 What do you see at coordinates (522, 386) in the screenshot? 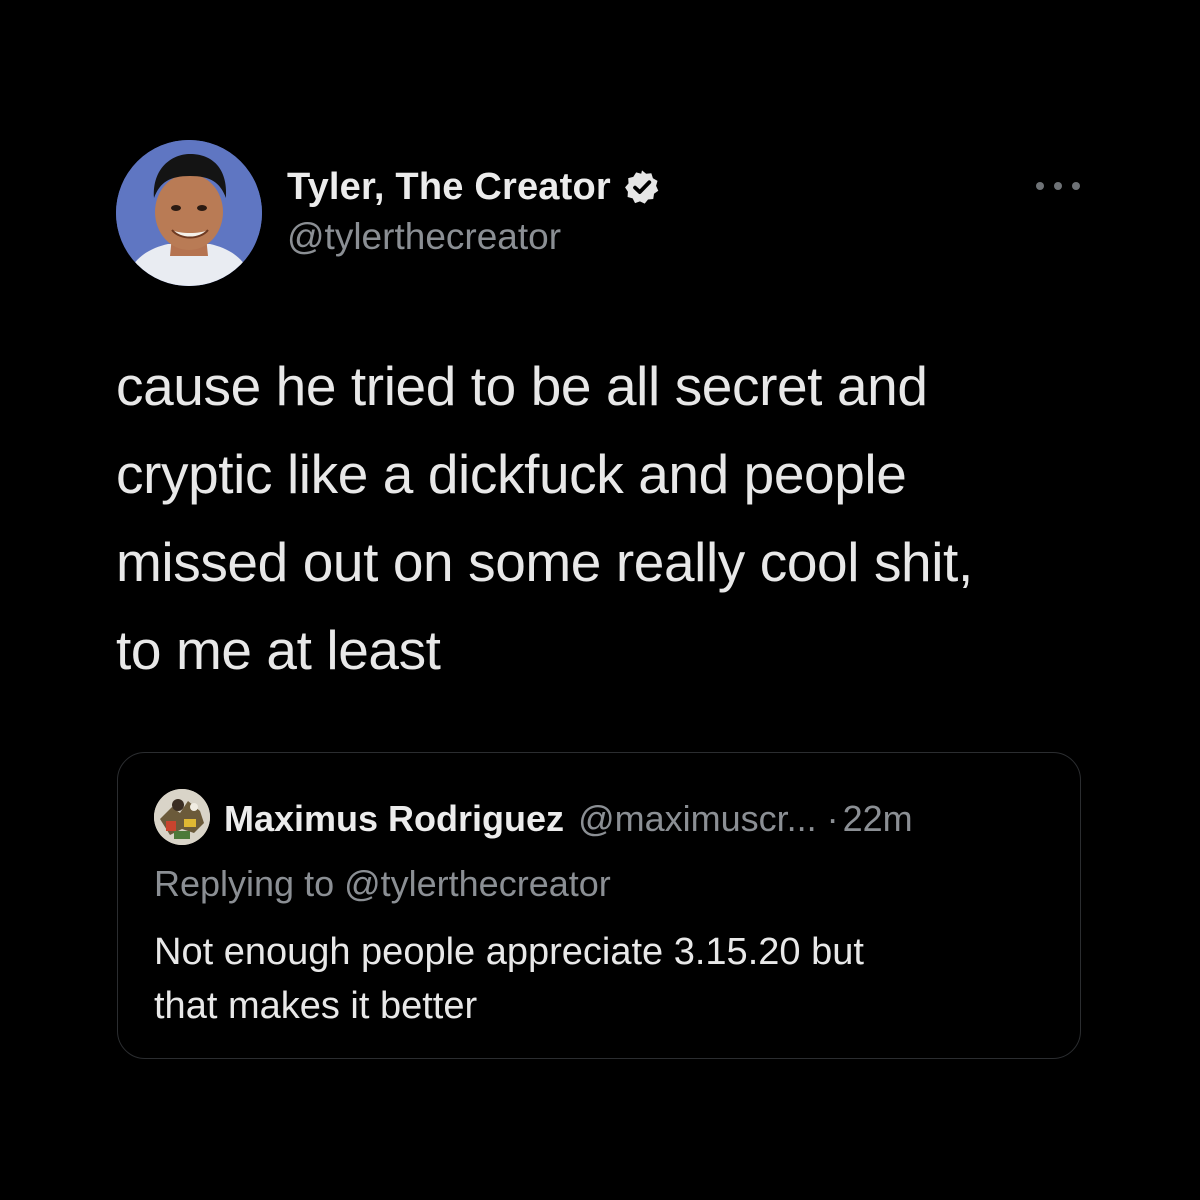
I see `tweet-text-line: cause he tried to be all secret and` at bounding box center [522, 386].